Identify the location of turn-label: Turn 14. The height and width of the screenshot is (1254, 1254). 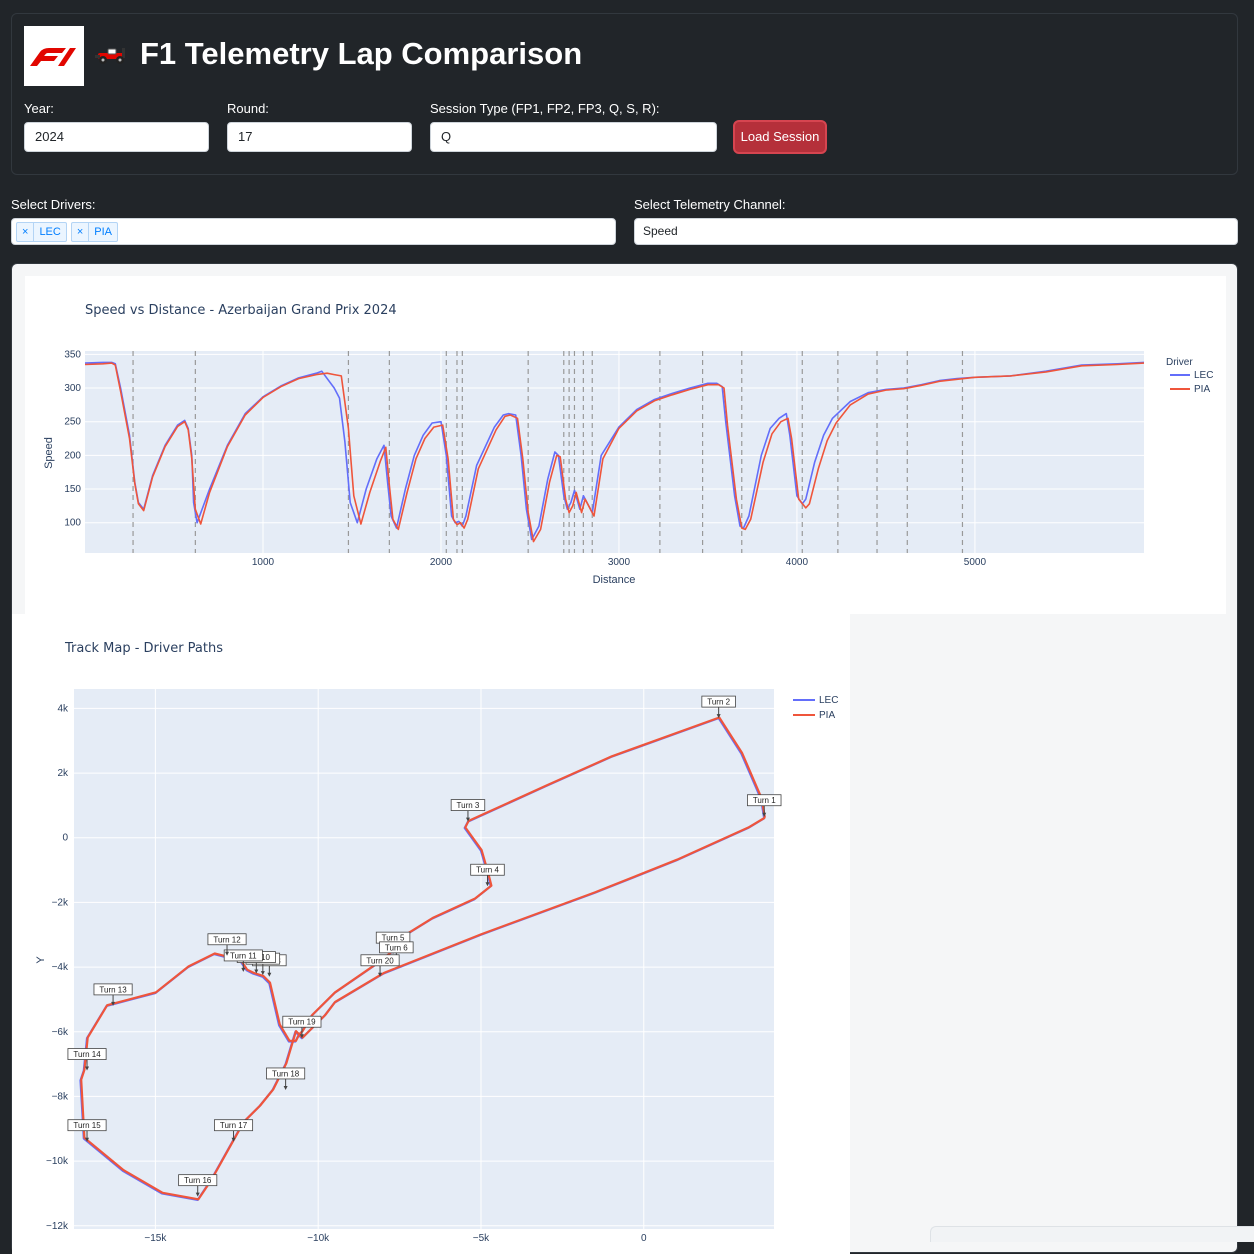
(87, 1054).